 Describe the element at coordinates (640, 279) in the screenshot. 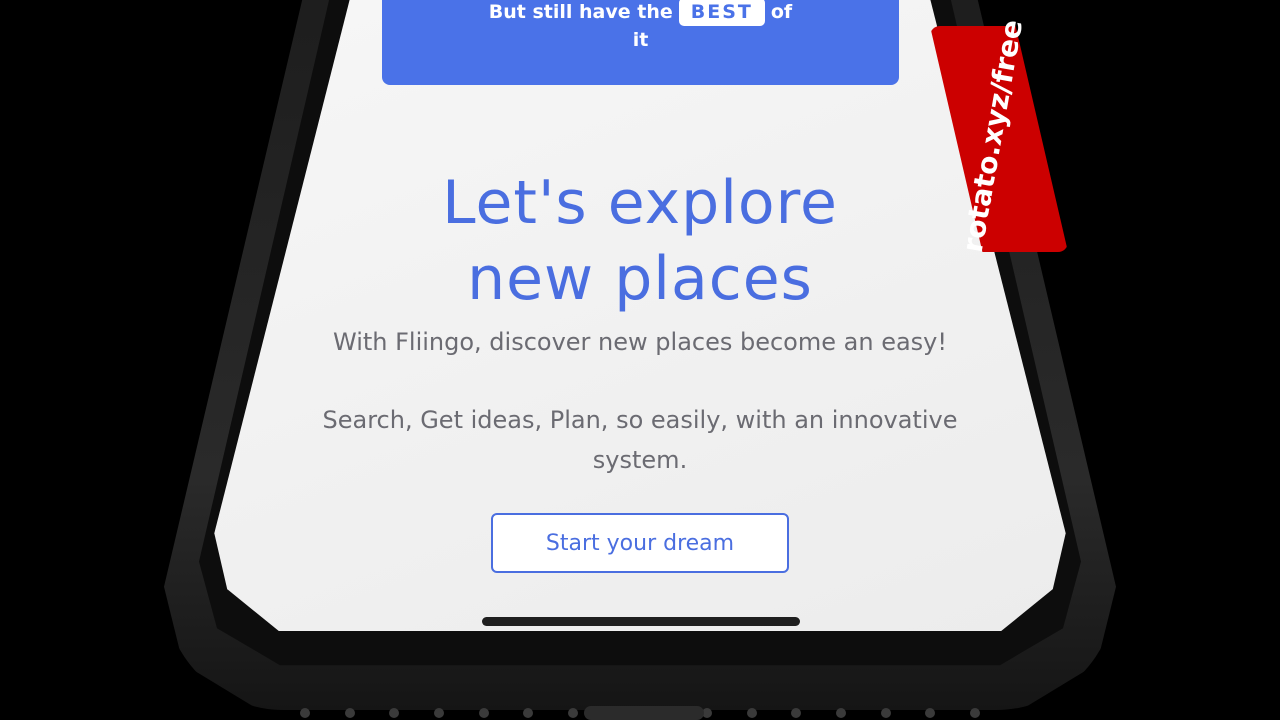

I see `hero-headline-line2: new places` at that location.